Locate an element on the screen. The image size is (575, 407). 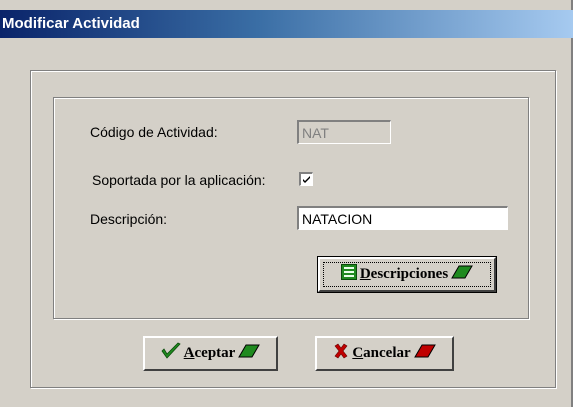
descripcion-label: Descripción: is located at coordinates (129, 219).